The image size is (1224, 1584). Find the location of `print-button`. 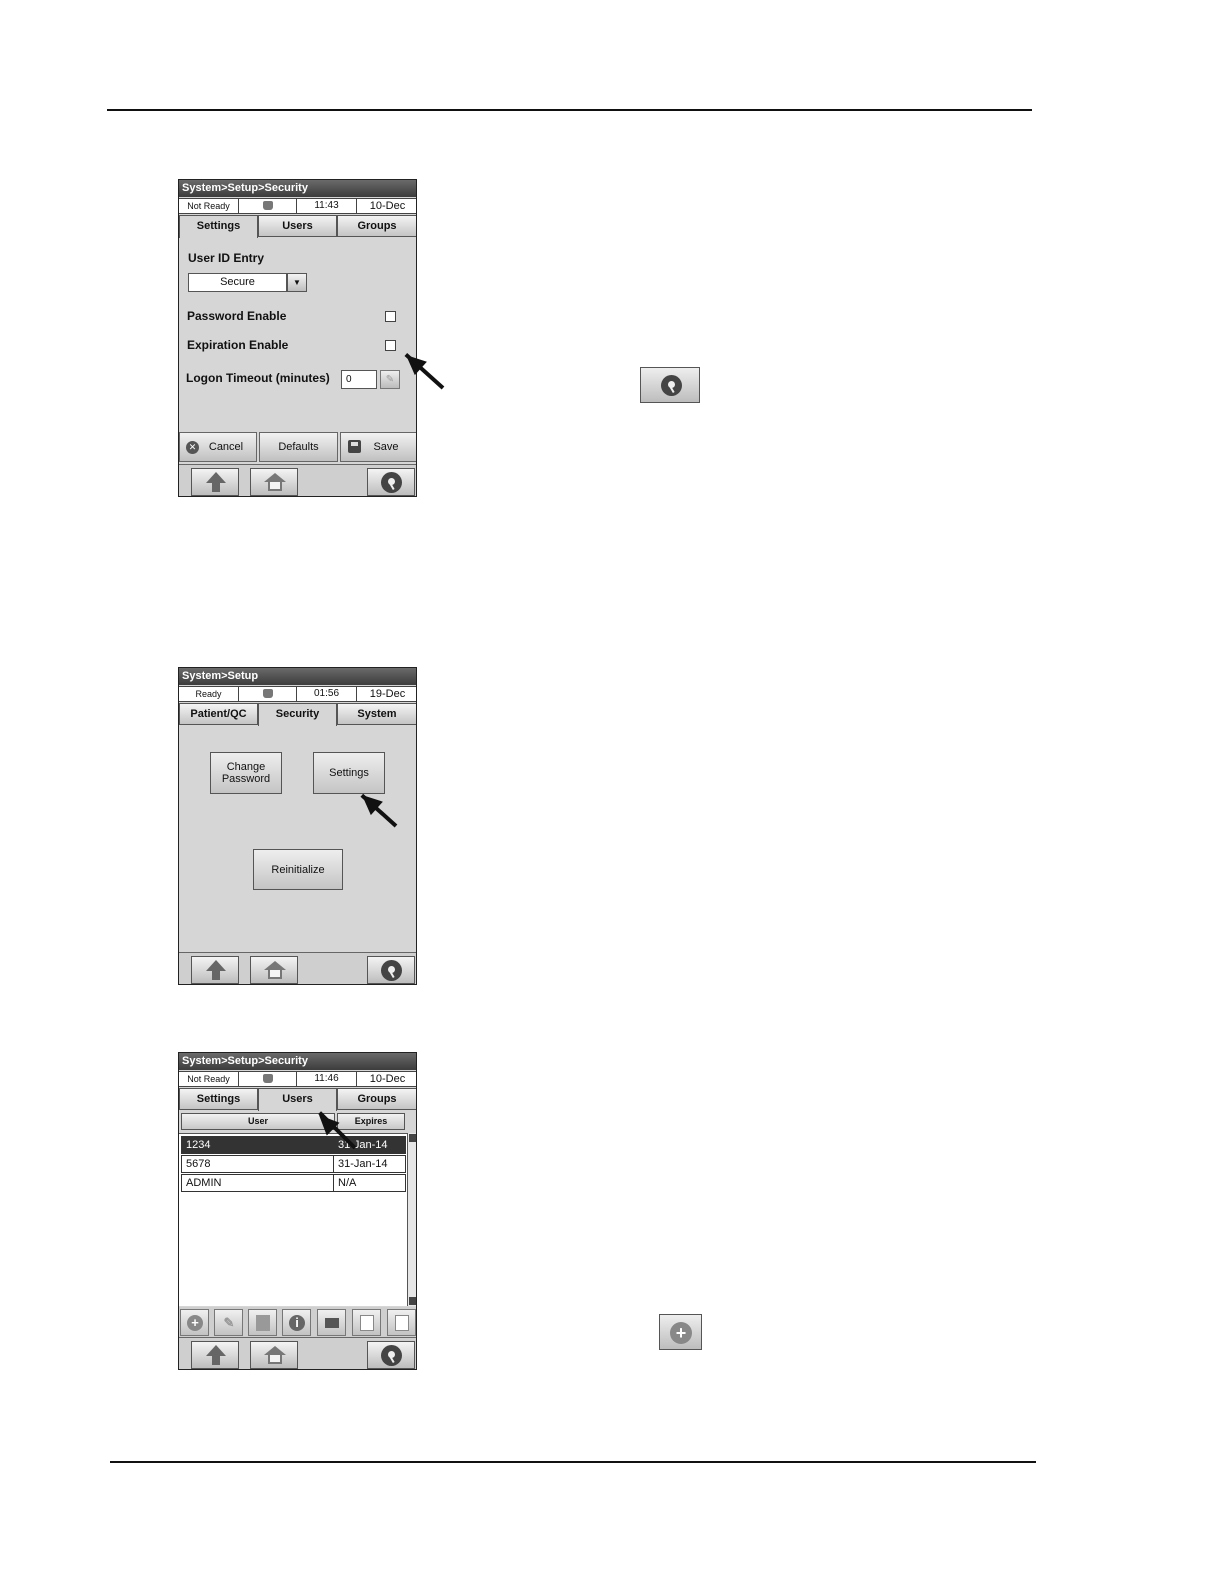

print-button is located at coordinates (331, 1322).